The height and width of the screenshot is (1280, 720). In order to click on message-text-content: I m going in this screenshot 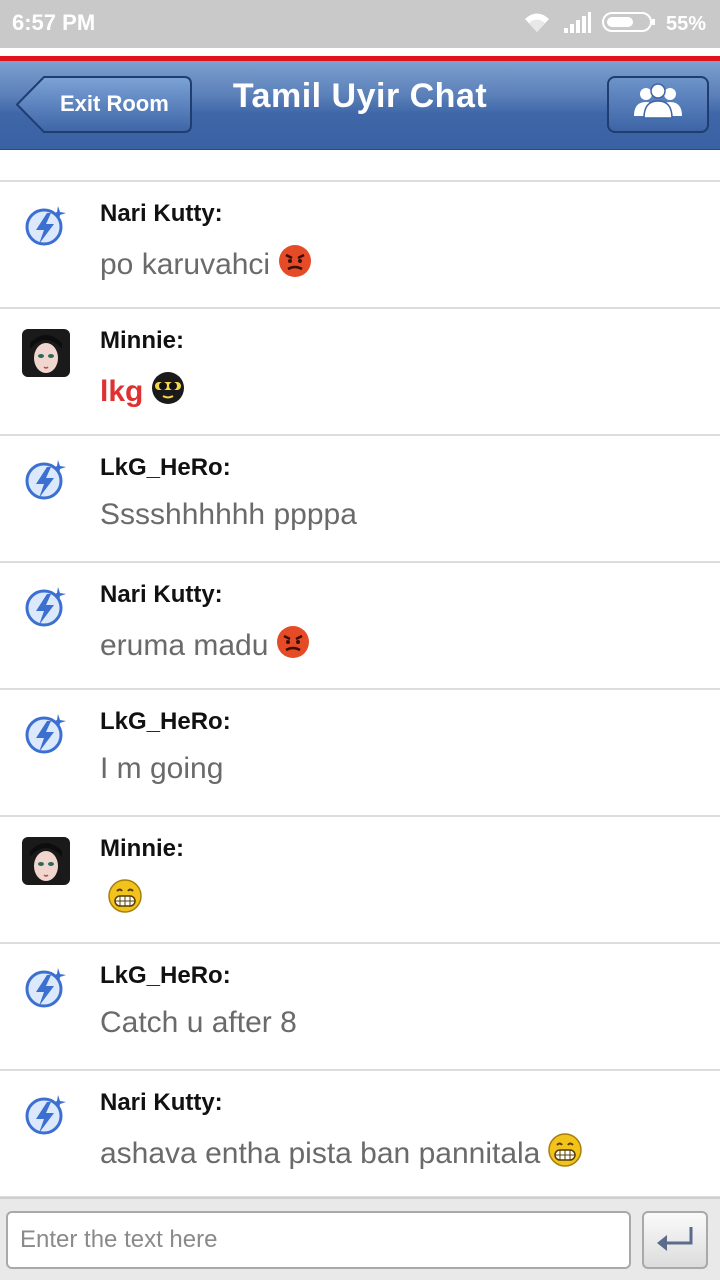, I will do `click(162, 768)`.